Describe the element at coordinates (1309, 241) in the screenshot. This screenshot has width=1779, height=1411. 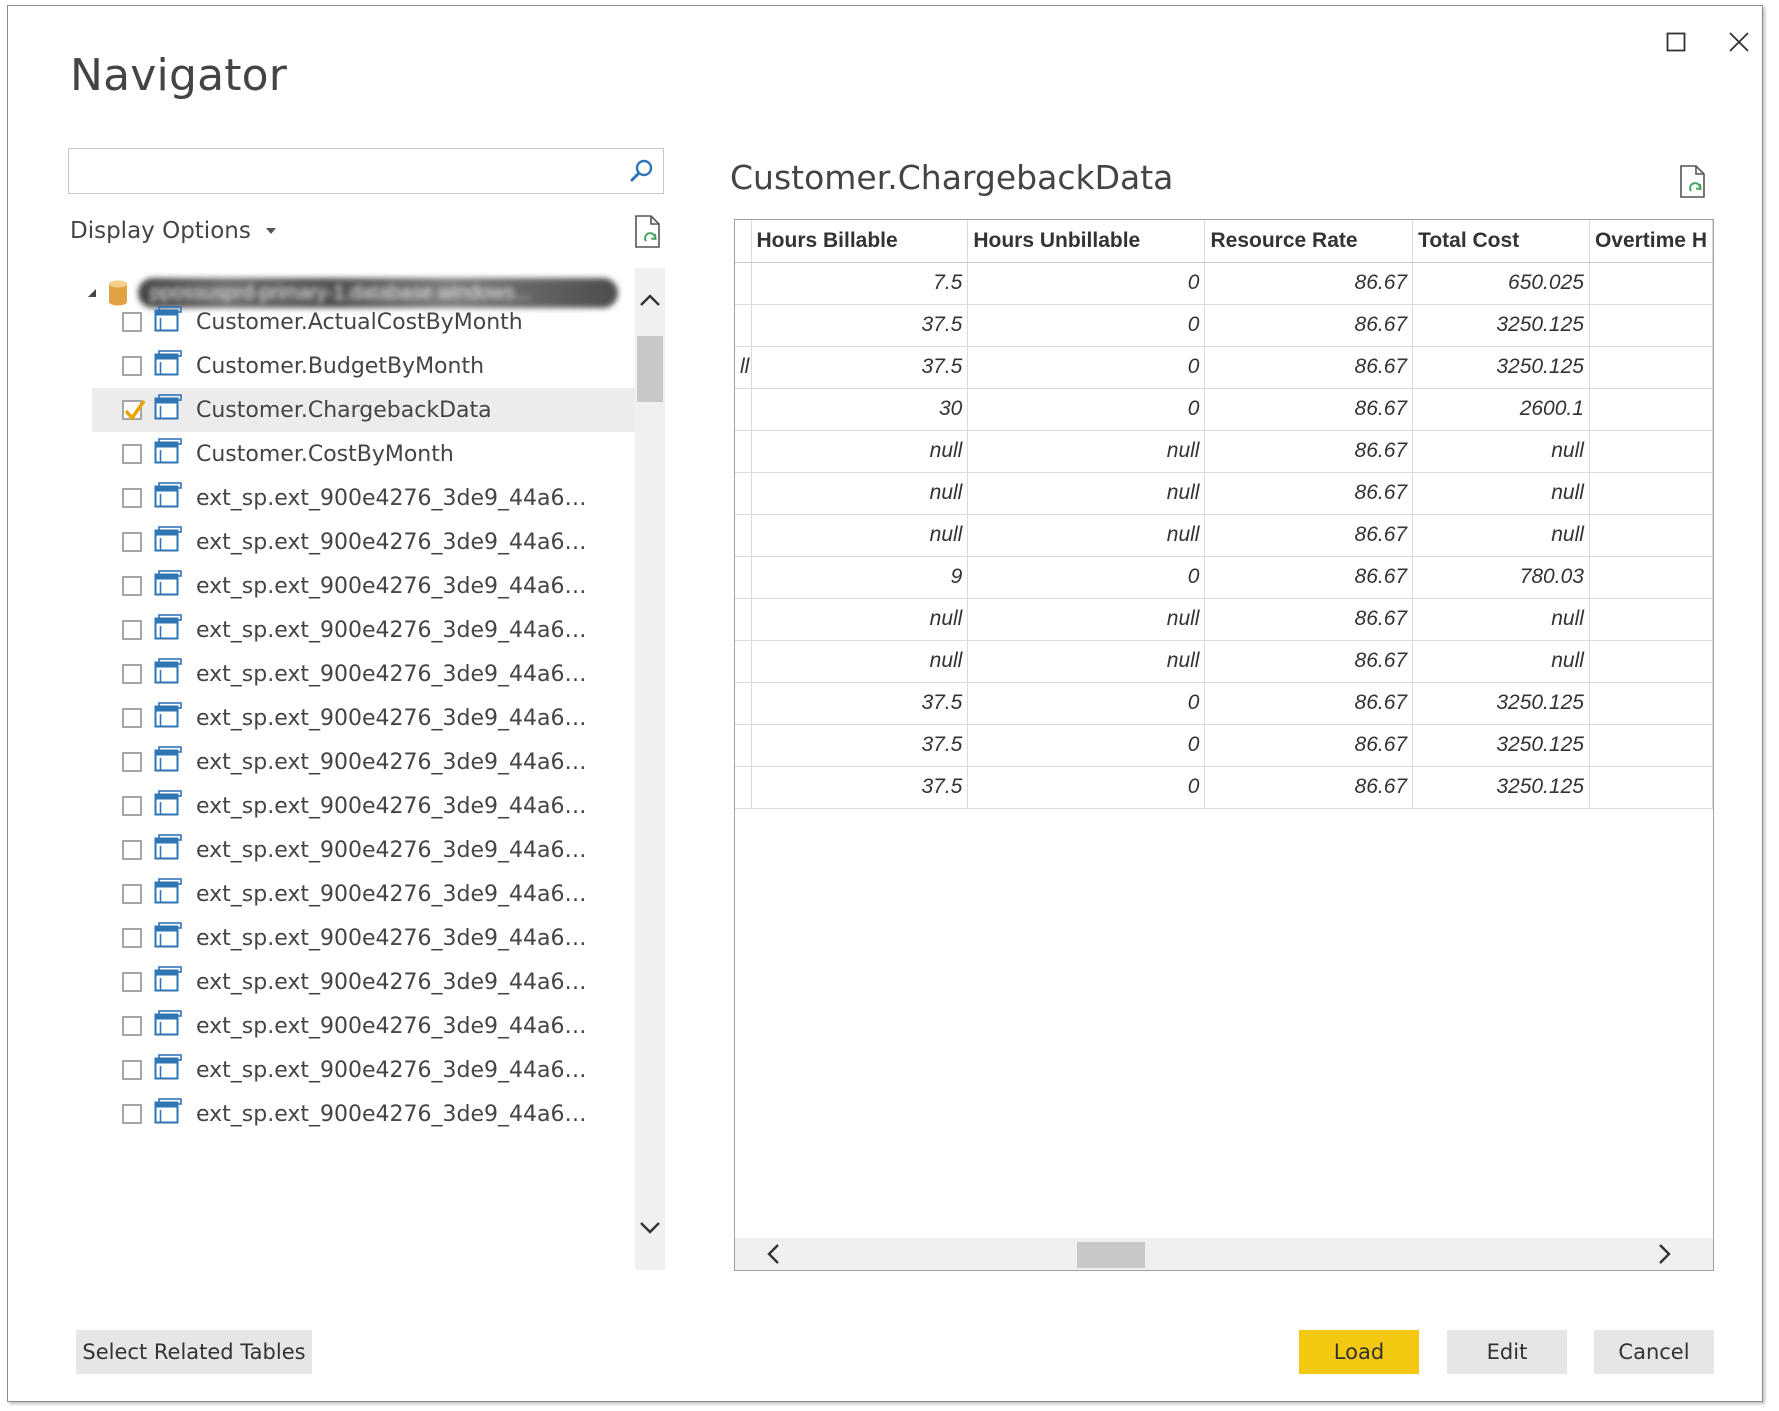
I see `column-header: Resource Rate` at that location.